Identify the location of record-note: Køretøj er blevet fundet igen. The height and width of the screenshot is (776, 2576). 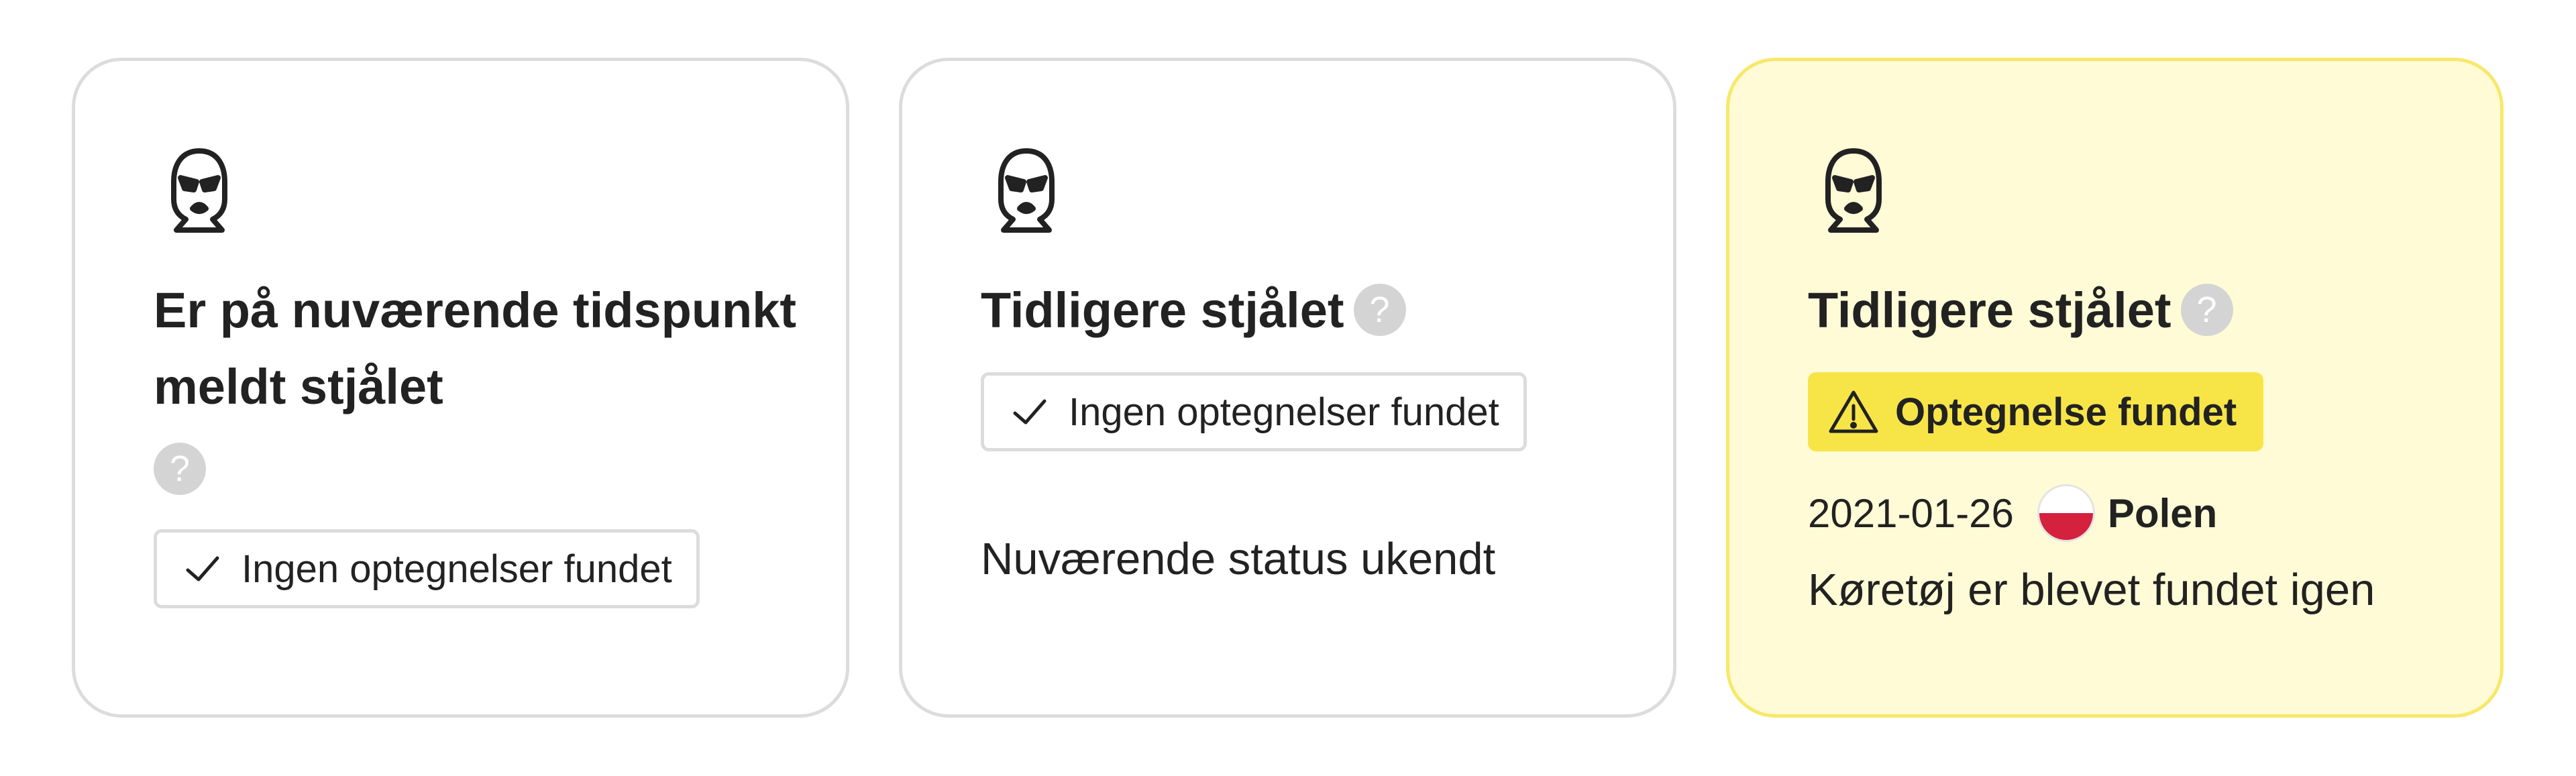
(2091, 590).